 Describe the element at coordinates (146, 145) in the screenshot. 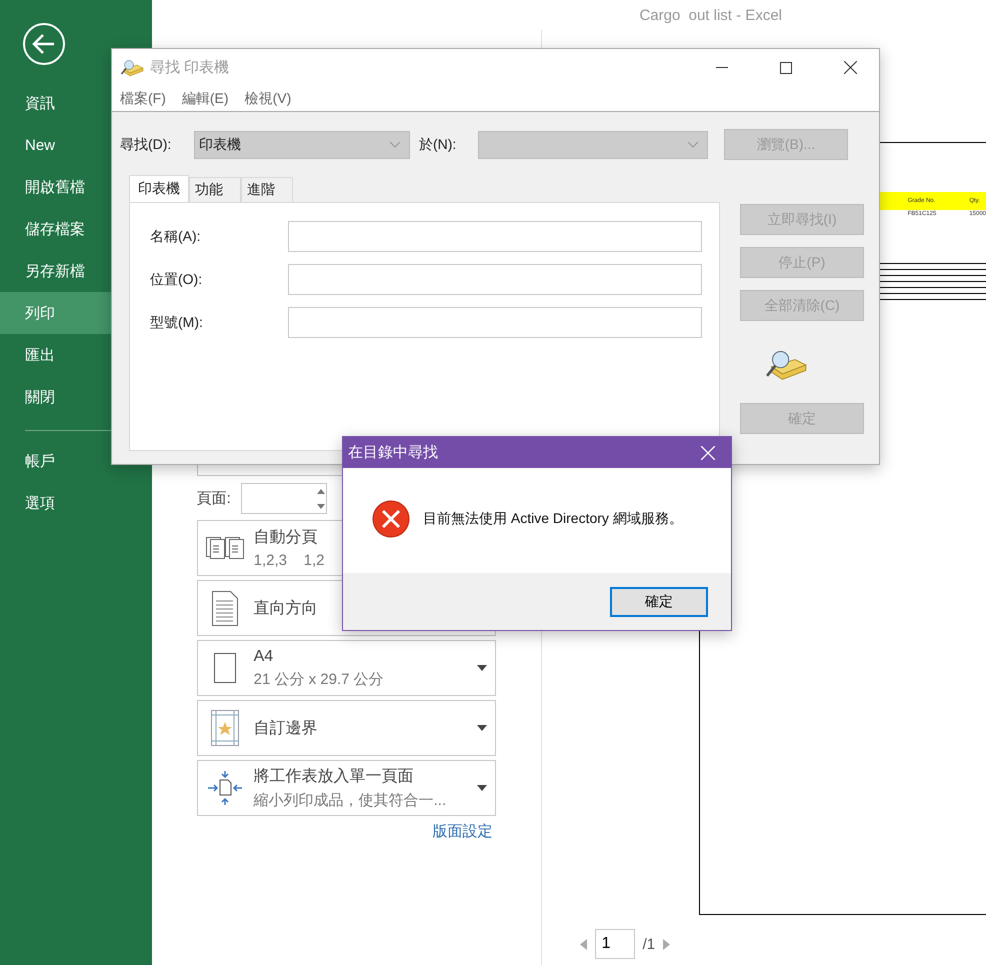

I see `find-label: 尋找(D):` at that location.